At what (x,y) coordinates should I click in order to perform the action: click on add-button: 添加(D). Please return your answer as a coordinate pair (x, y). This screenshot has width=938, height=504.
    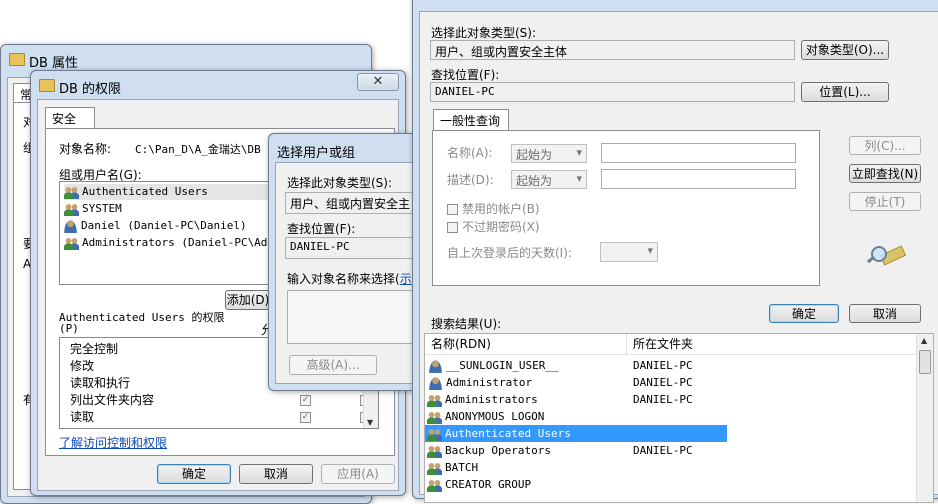
    Looking at the image, I should click on (248, 300).